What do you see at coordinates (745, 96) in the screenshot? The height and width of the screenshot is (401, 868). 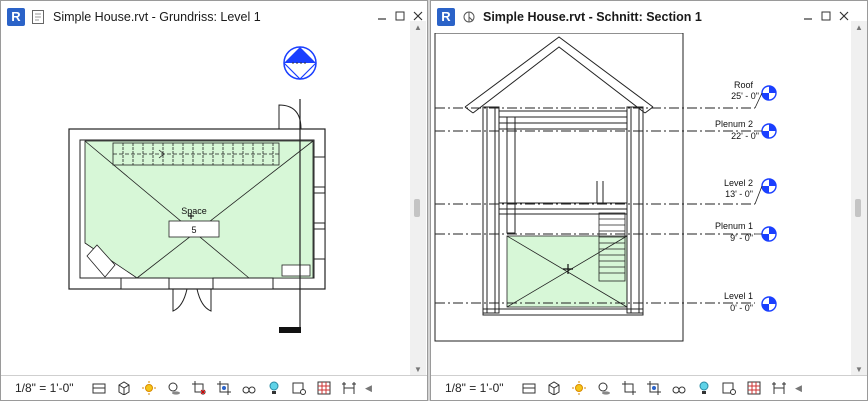 I see `level-elev-roof: 25' - 0"` at bounding box center [745, 96].